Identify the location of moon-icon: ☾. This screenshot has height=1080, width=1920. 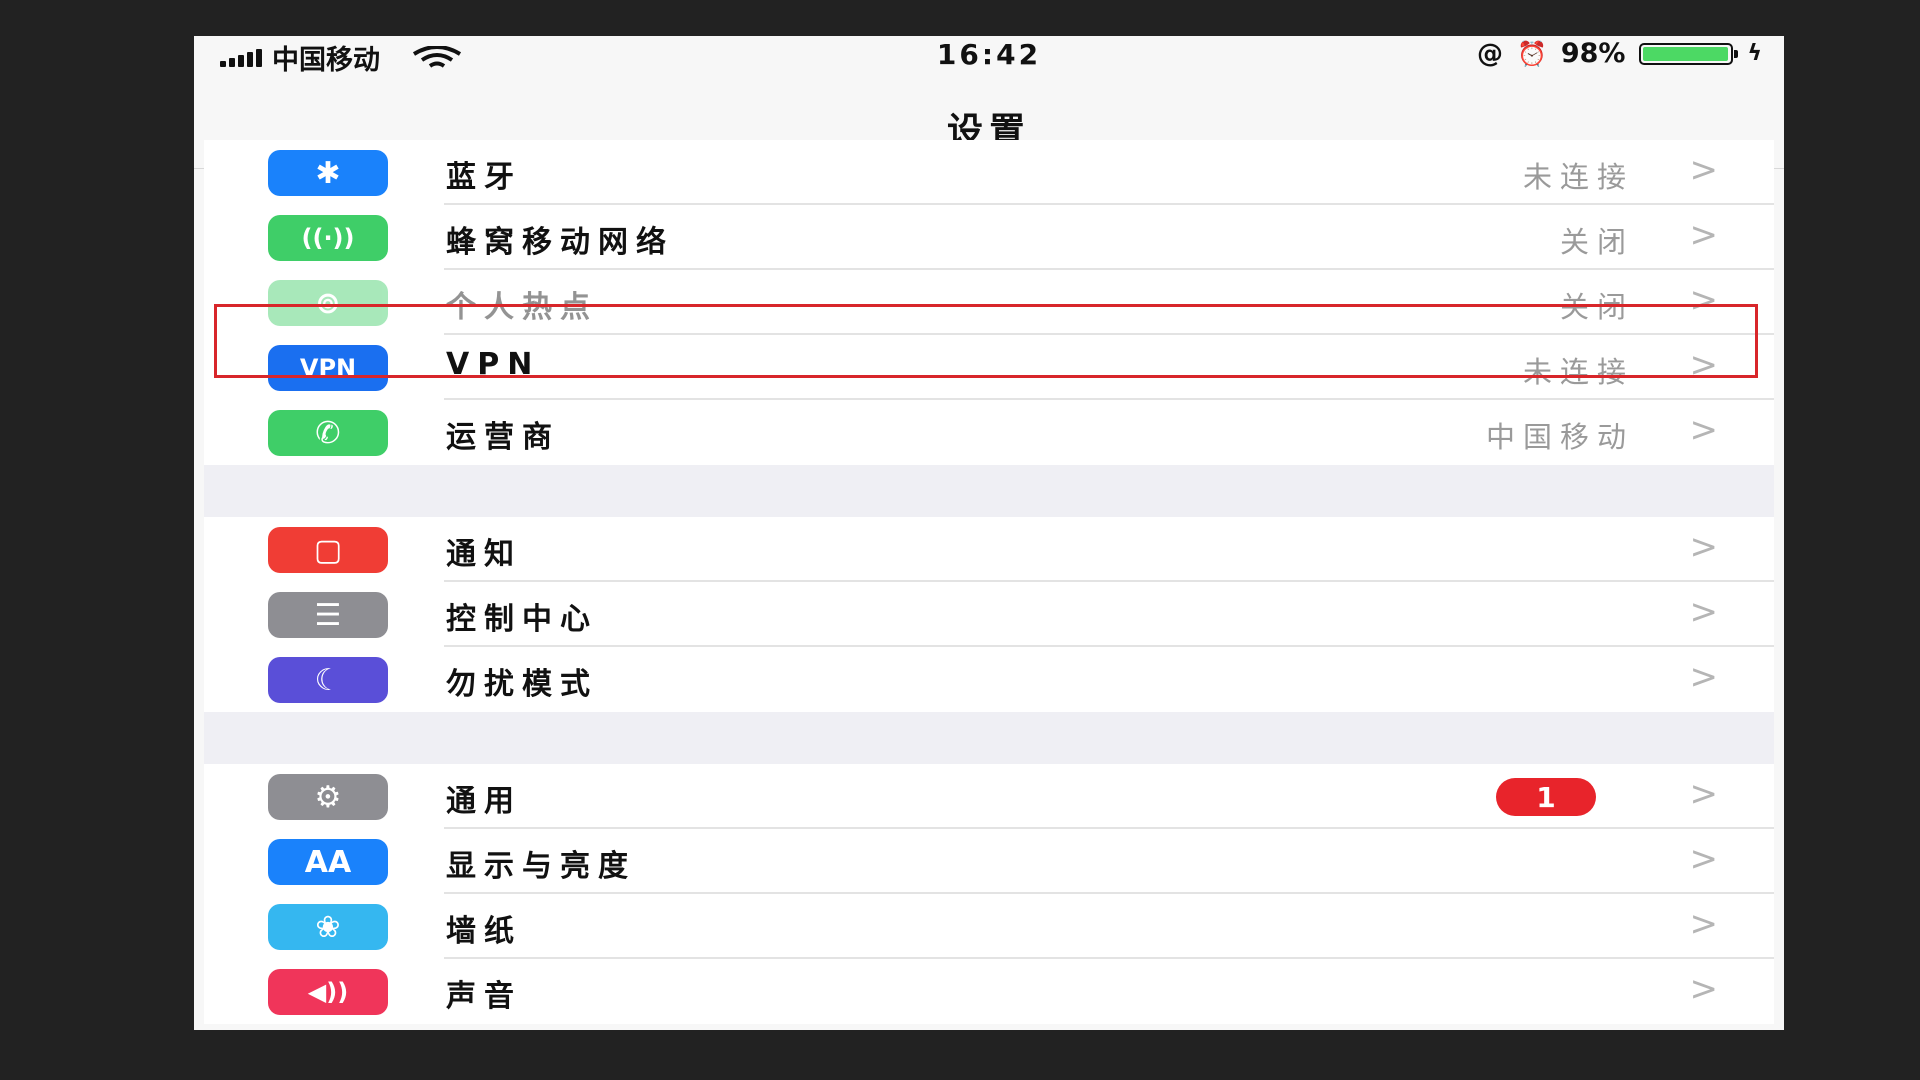
(328, 680).